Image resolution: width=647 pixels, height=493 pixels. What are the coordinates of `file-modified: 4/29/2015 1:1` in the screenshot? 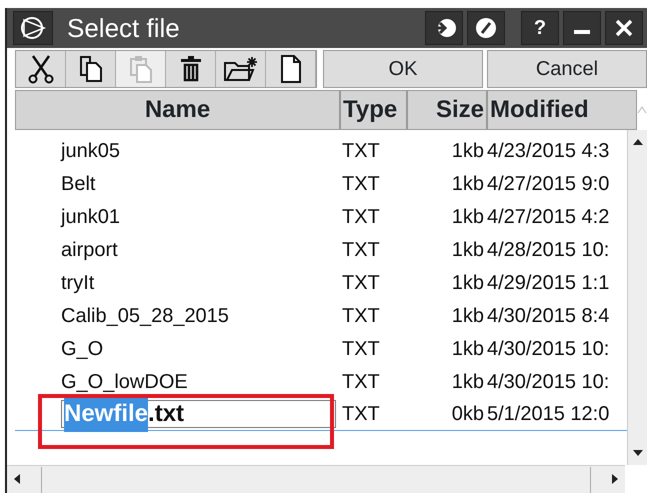 It's located at (548, 283).